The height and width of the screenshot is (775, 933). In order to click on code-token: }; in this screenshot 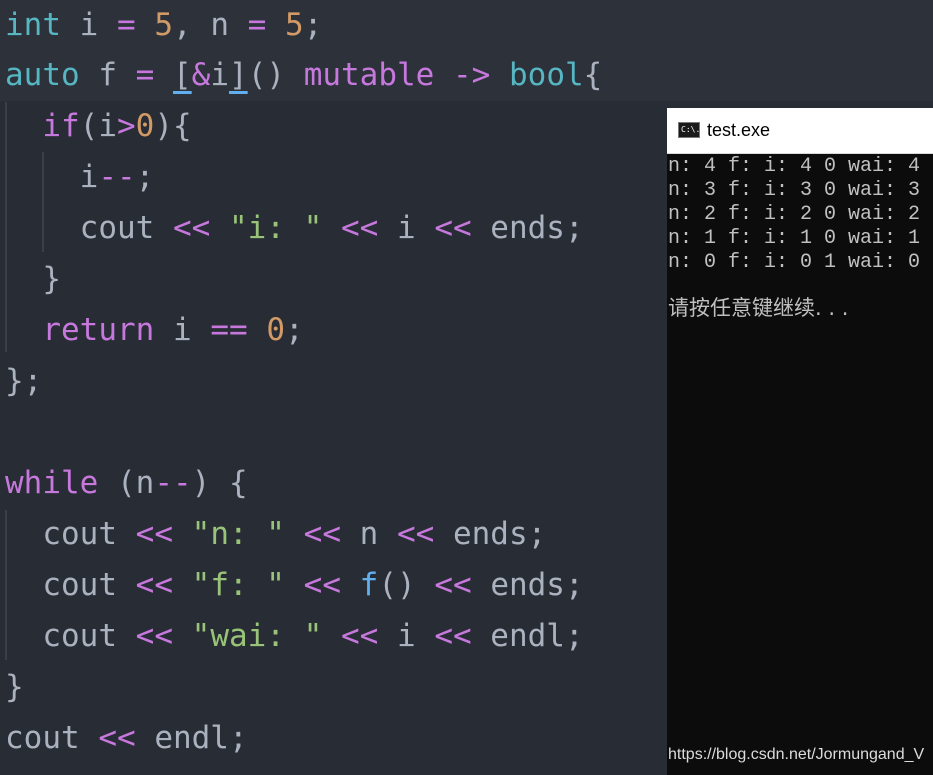, I will do `click(24, 381)`.